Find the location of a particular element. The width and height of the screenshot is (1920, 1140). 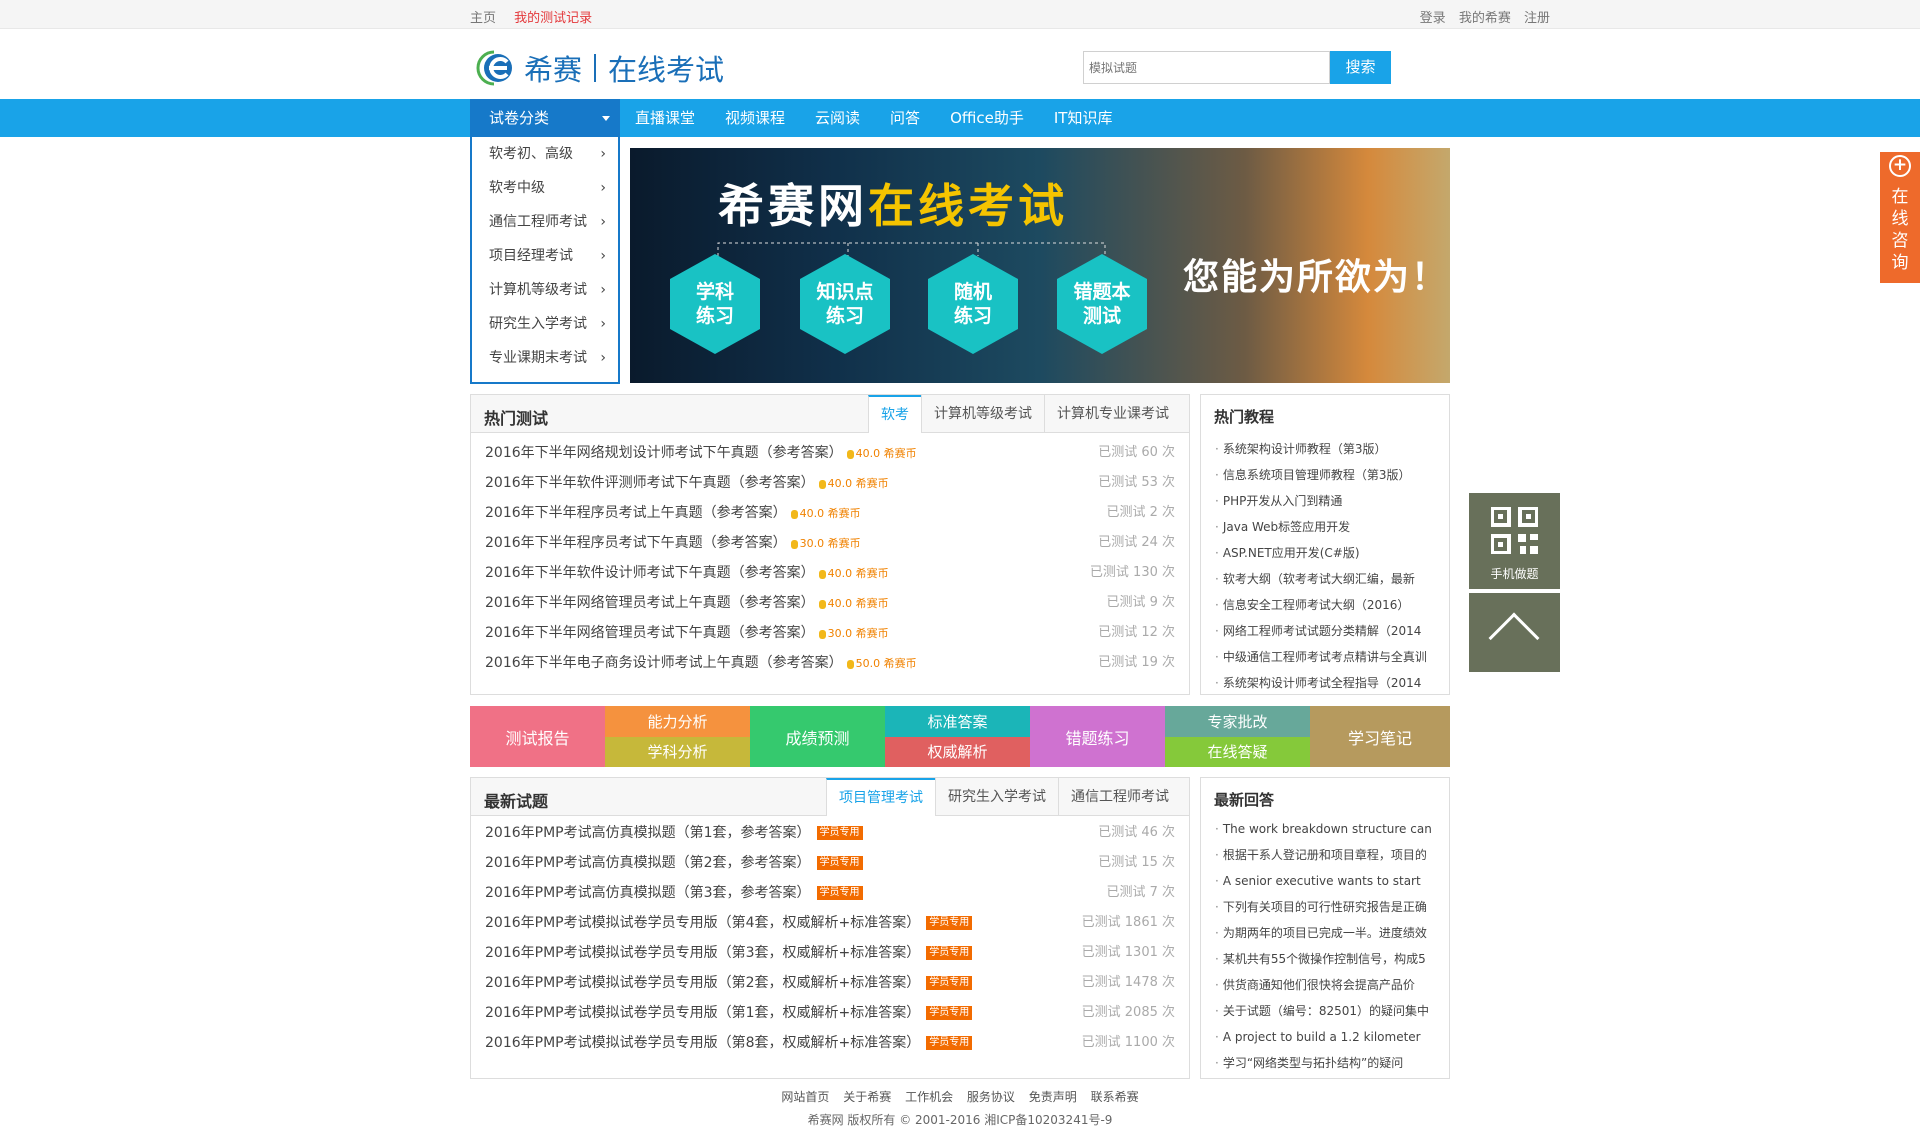

feature-score-predict: 成绩预测 is located at coordinates (817, 736).